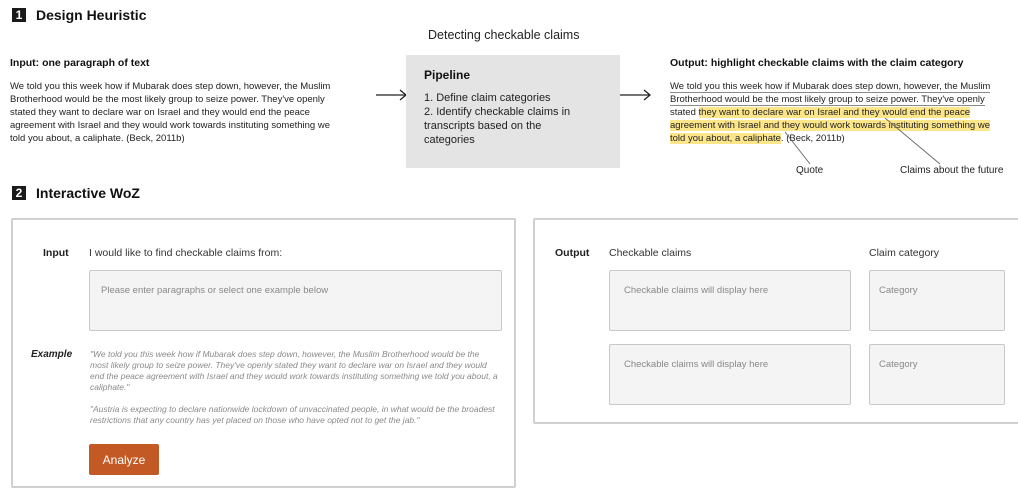 The image size is (1018, 488). What do you see at coordinates (504, 35) in the screenshot?
I see `diagram-title: Detecting checkable claims` at bounding box center [504, 35].